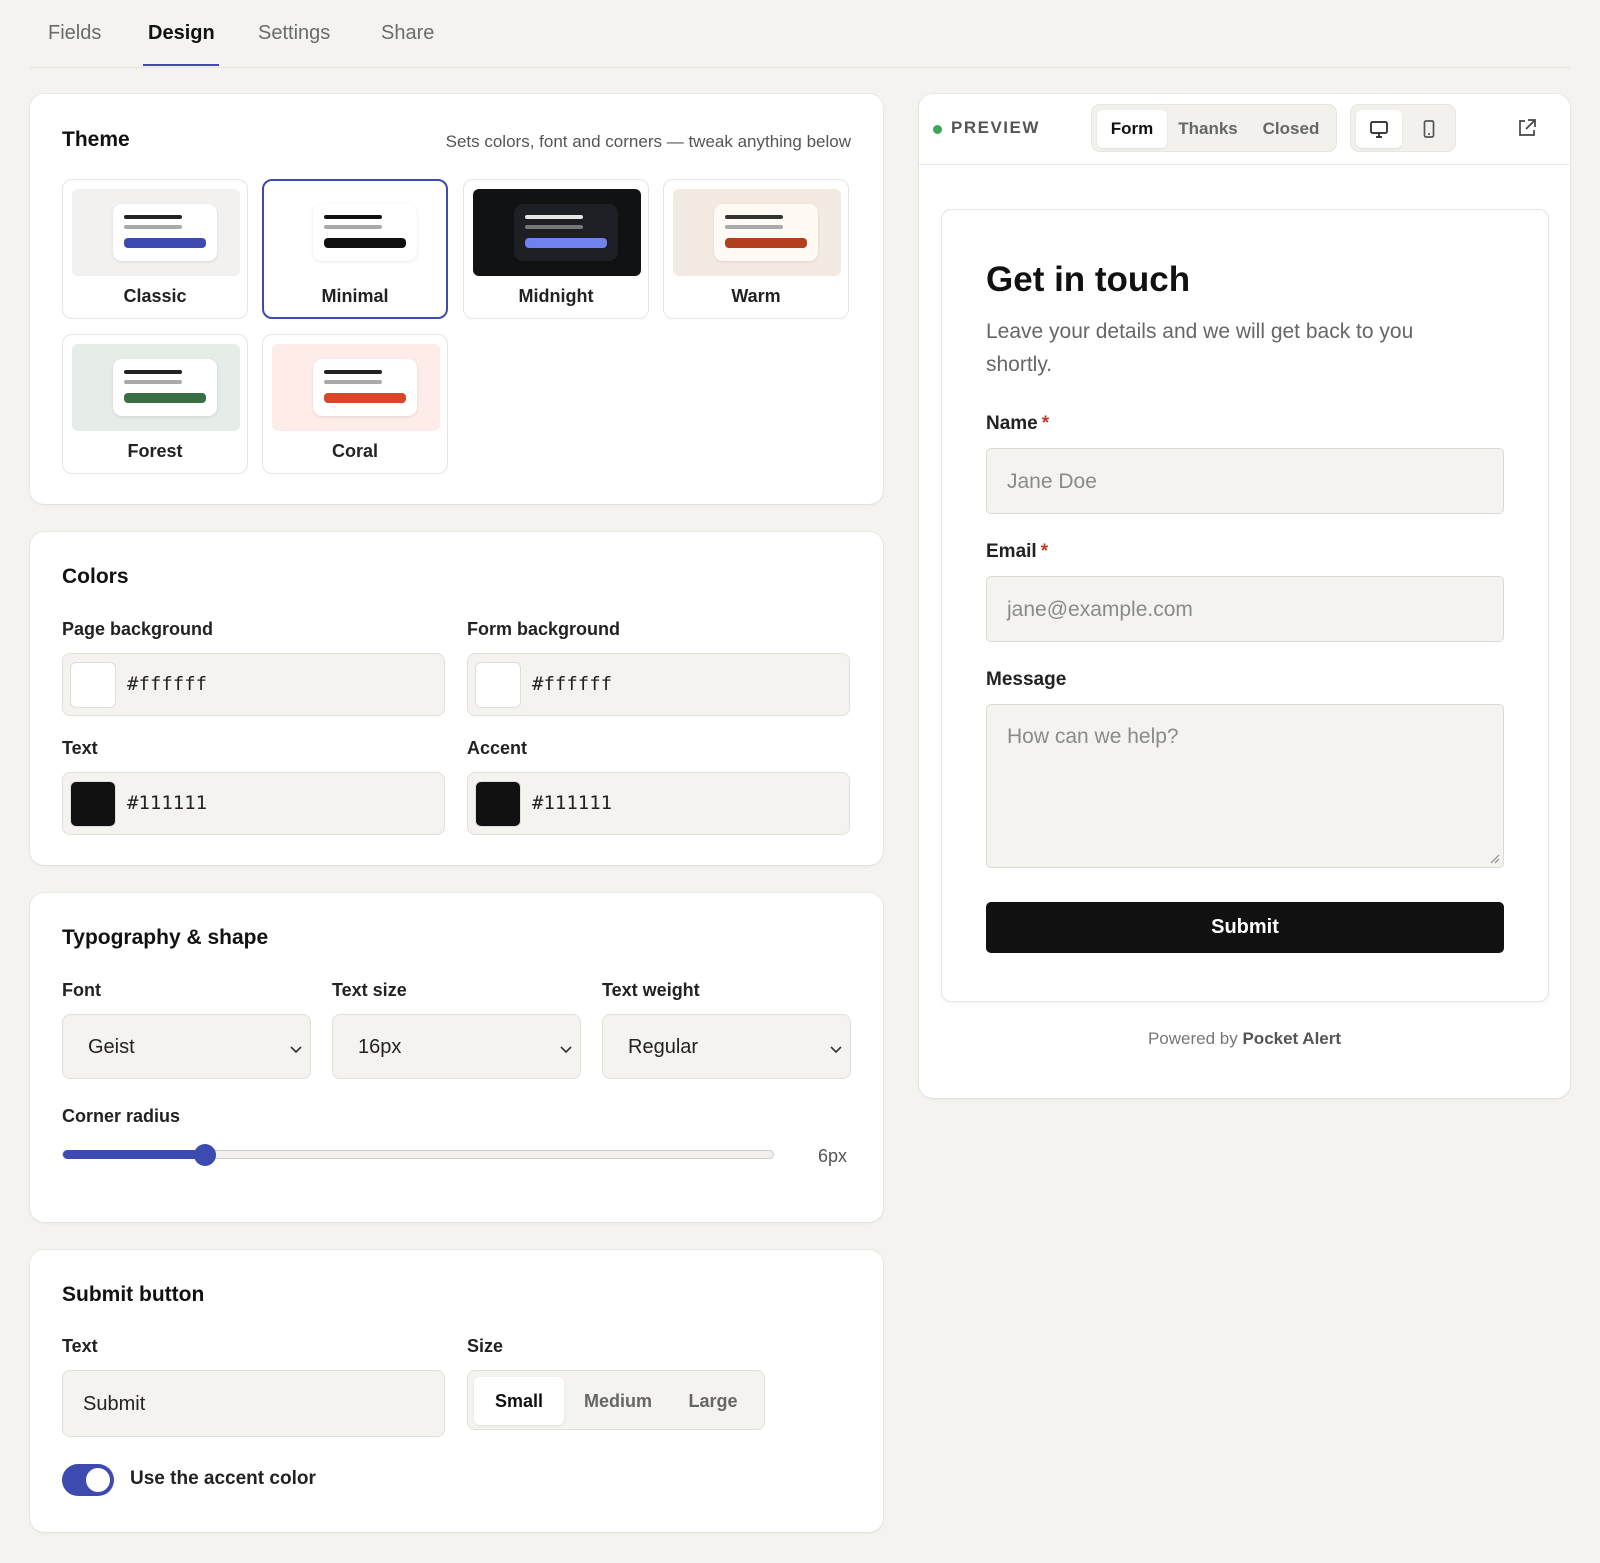 This screenshot has width=1600, height=1563. I want to click on powered-by-brand: Pocket Alert, so click(1291, 1038).